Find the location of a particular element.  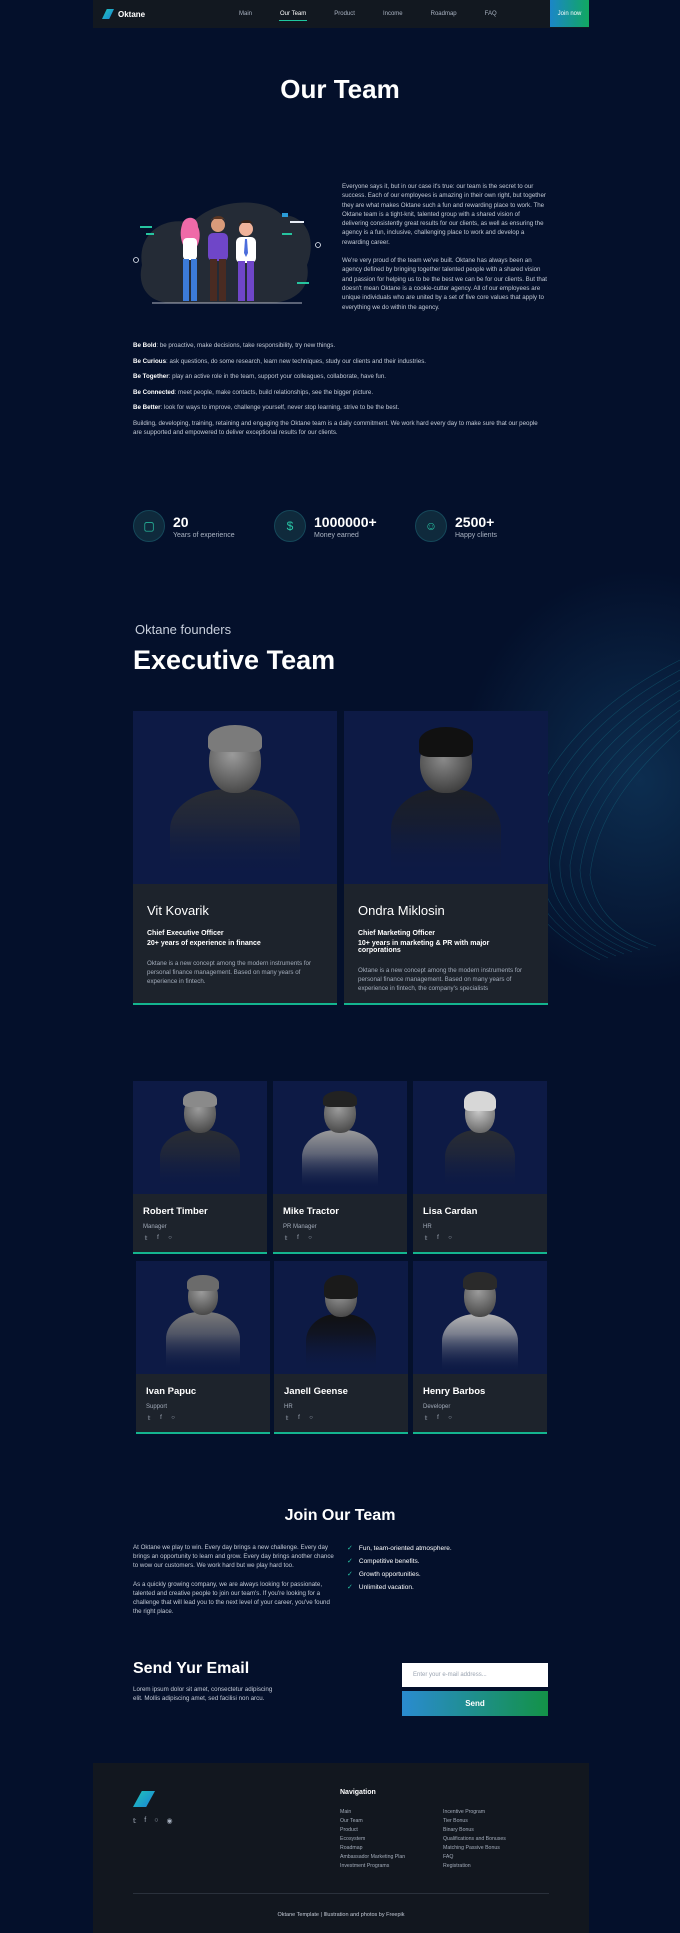

pinterest-icon: ◉ is located at coordinates (169, 1821).